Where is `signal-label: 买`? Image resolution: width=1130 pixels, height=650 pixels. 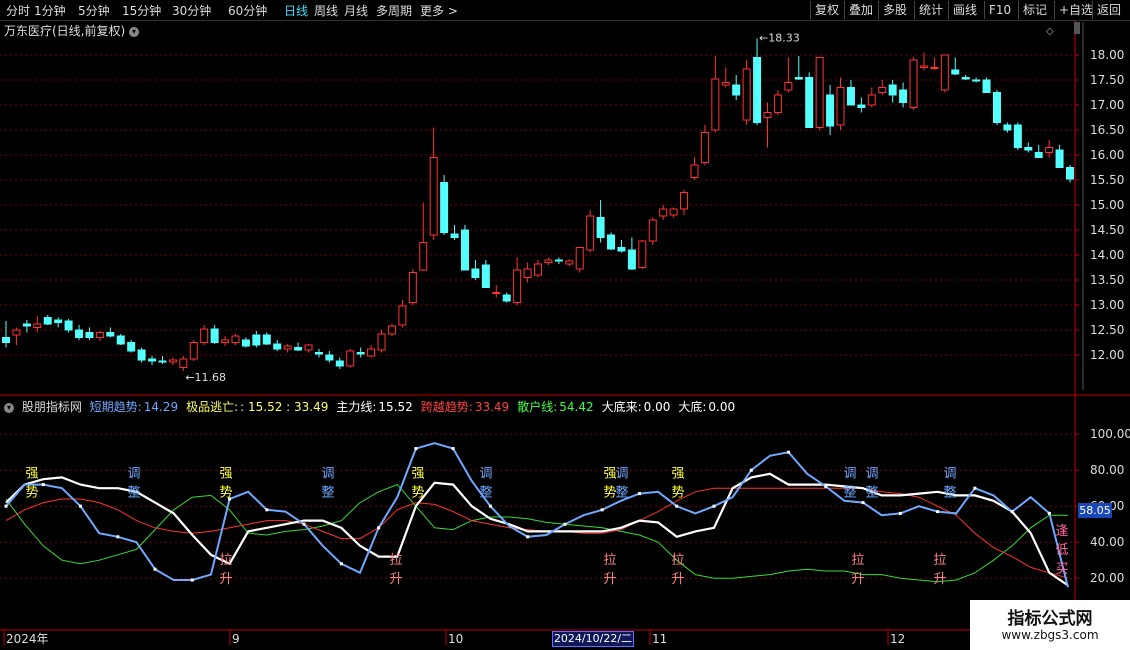 signal-label: 买 is located at coordinates (1061, 569).